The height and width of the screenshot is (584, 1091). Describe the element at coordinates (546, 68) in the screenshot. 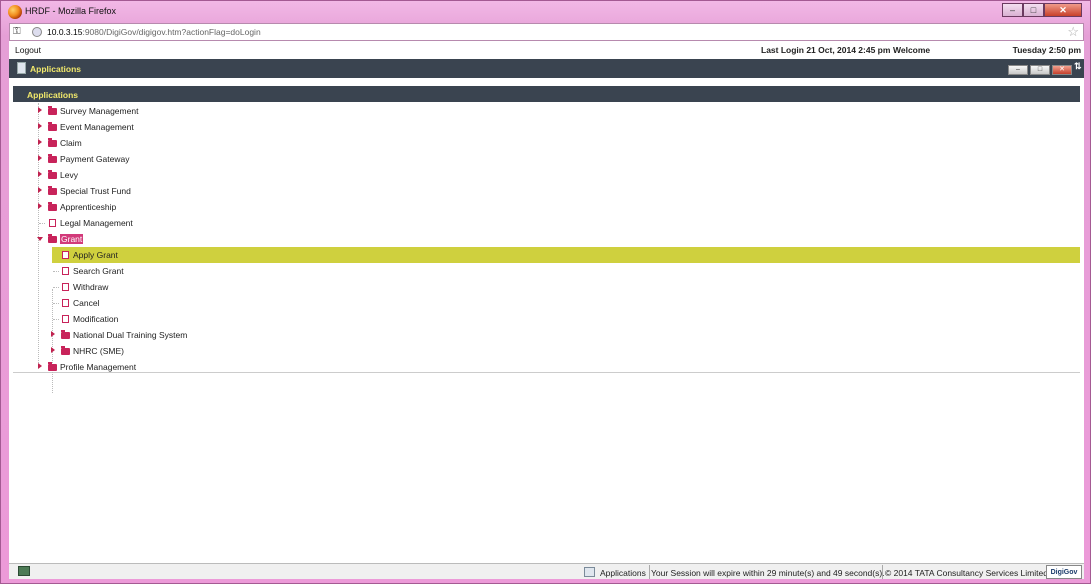

I see `applications-window-bar: Applications – □ ✕ ⇅` at that location.